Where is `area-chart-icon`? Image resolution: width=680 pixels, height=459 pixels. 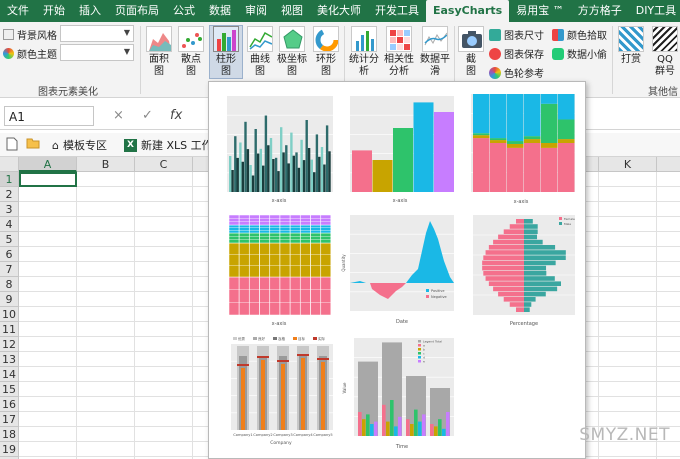 area-chart-icon is located at coordinates (159, 39).